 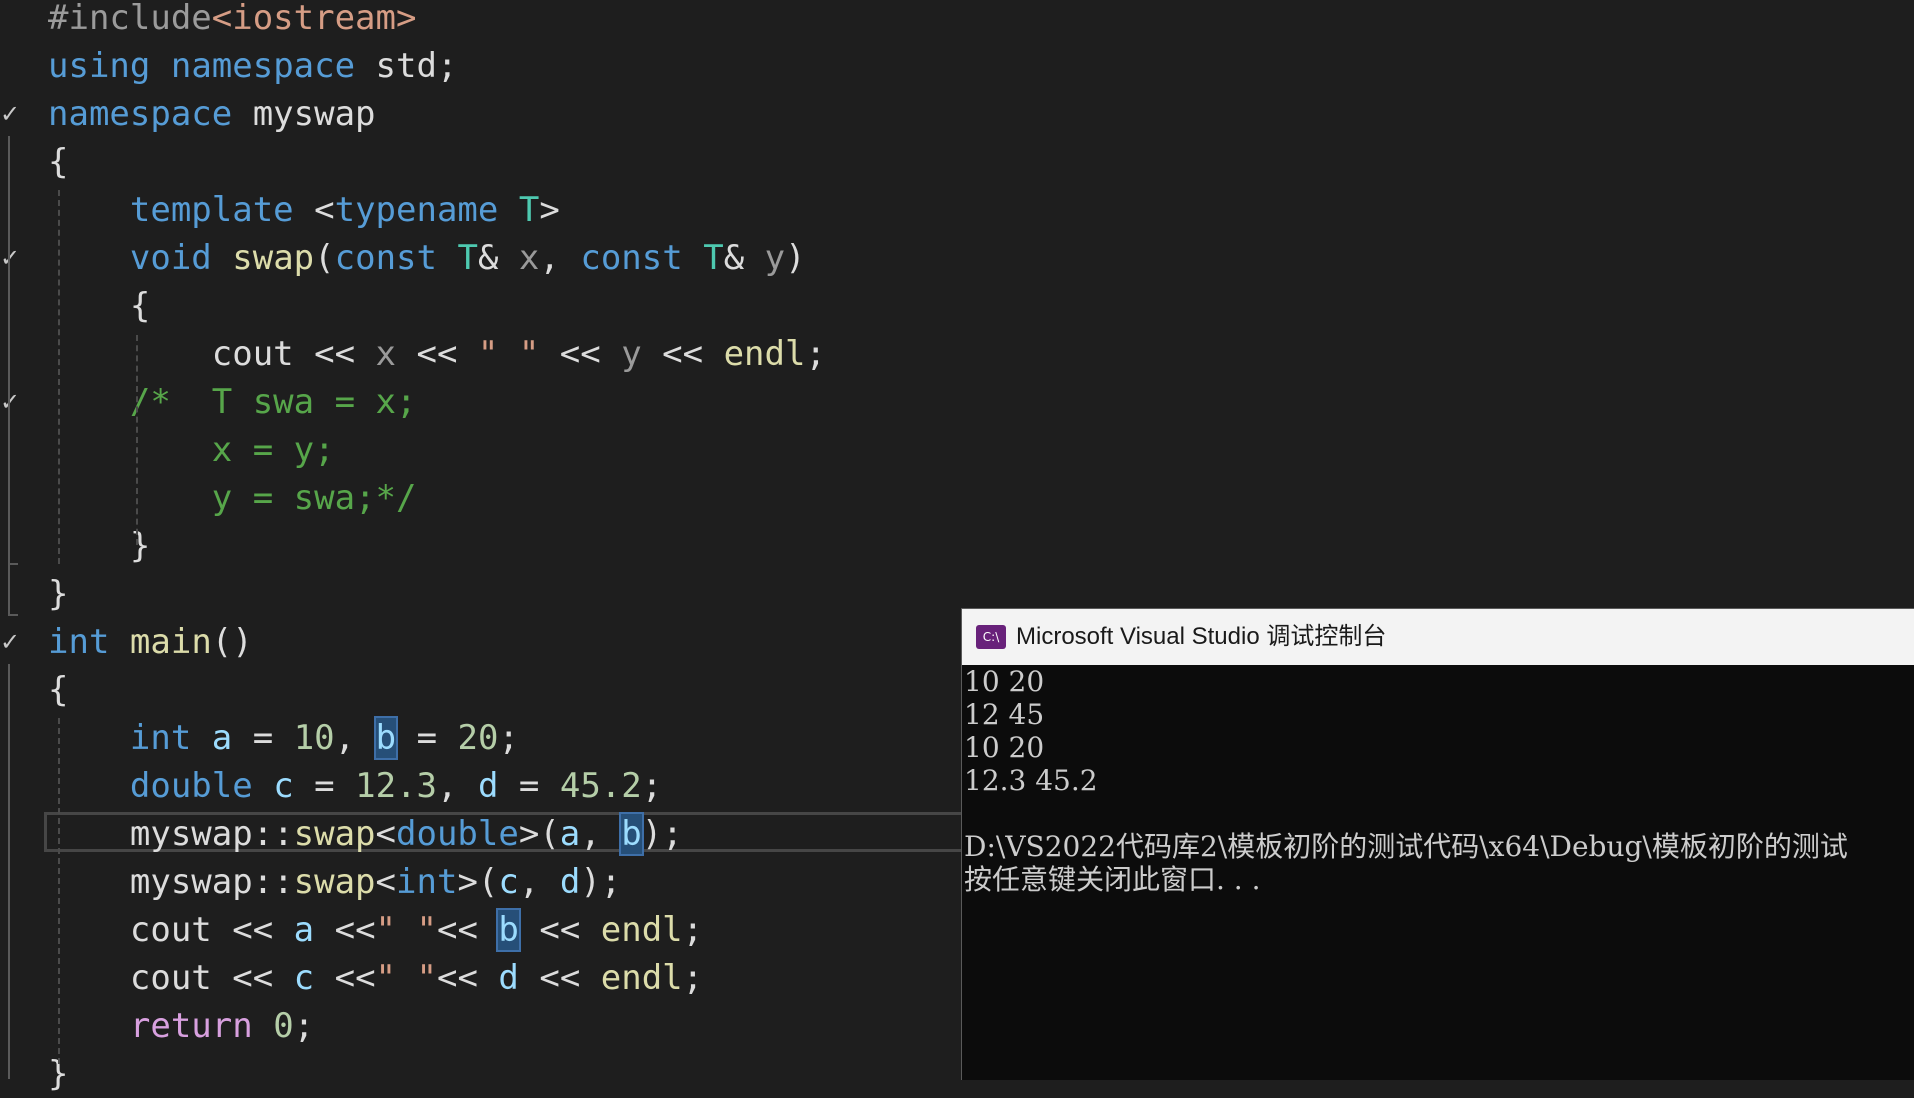 I want to click on code-token: }, so click(x=58, y=594).